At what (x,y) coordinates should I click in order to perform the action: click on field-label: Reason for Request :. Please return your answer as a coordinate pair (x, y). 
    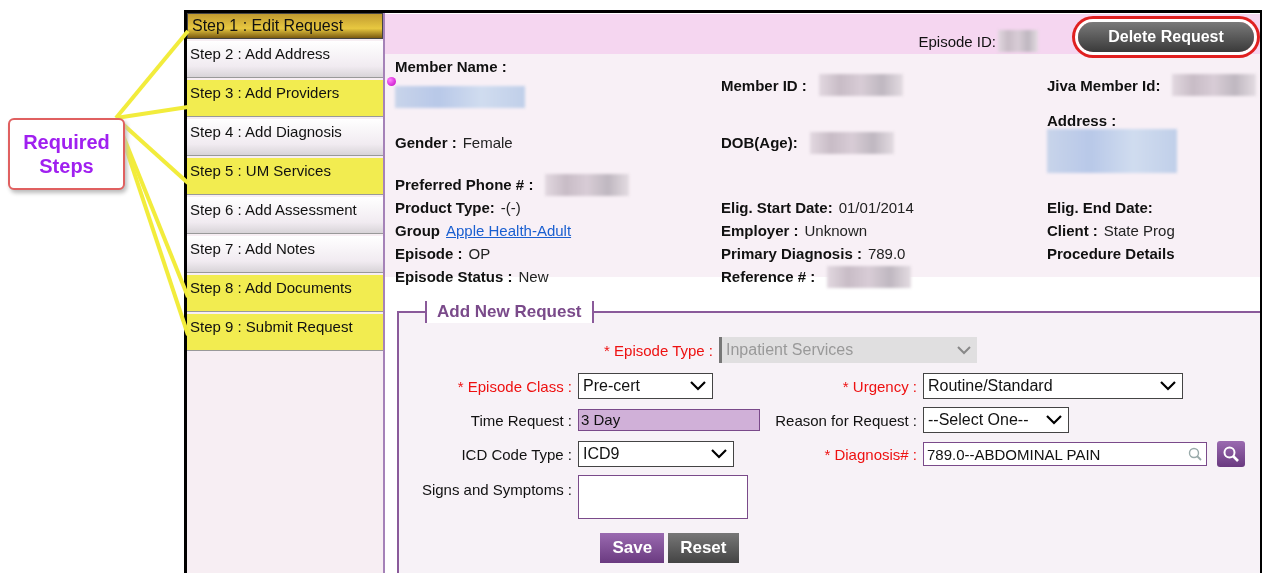
    Looking at the image, I should click on (846, 420).